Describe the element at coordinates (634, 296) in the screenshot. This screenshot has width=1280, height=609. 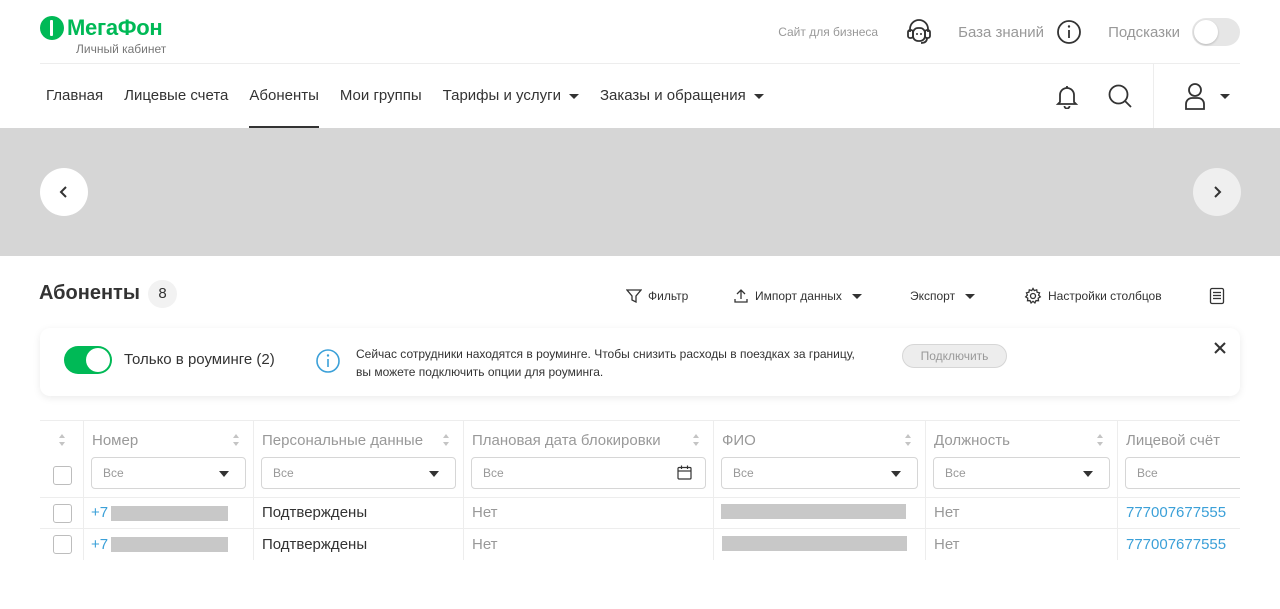
I see `funnel-icon` at that location.